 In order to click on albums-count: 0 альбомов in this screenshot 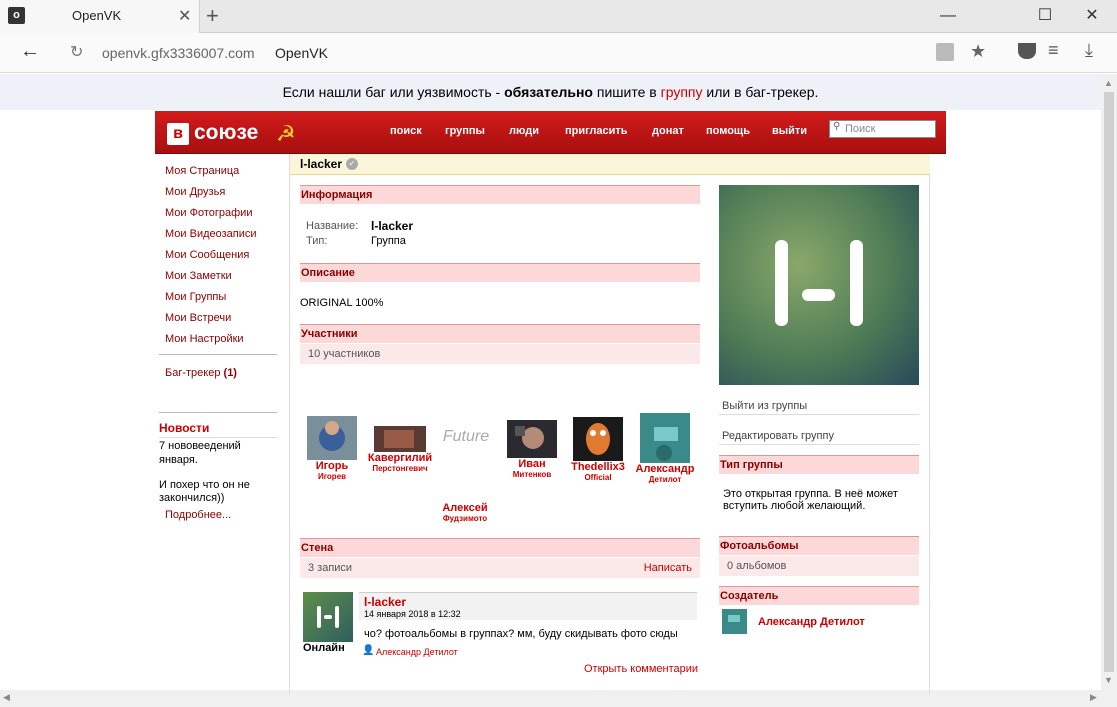, I will do `click(819, 566)`.